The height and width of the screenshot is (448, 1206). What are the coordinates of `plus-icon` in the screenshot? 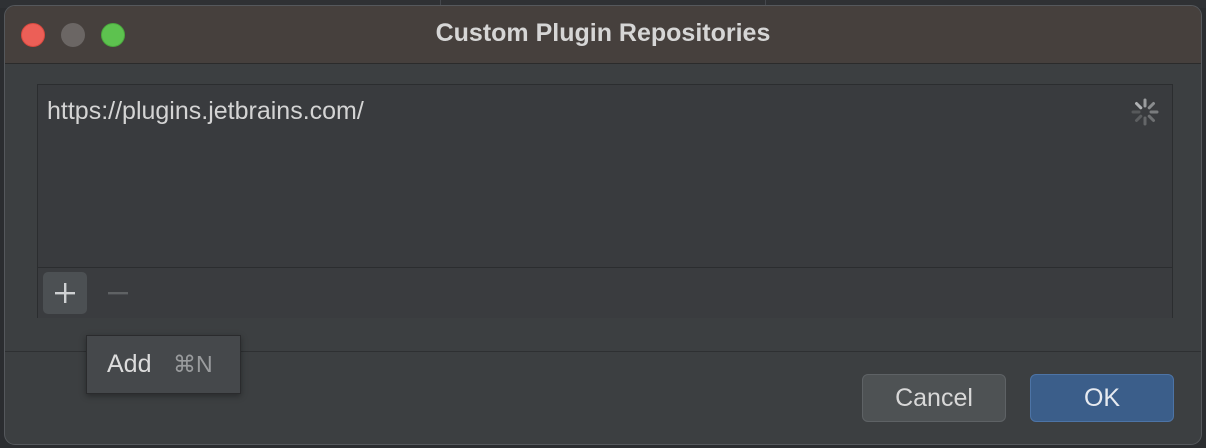 It's located at (65, 293).